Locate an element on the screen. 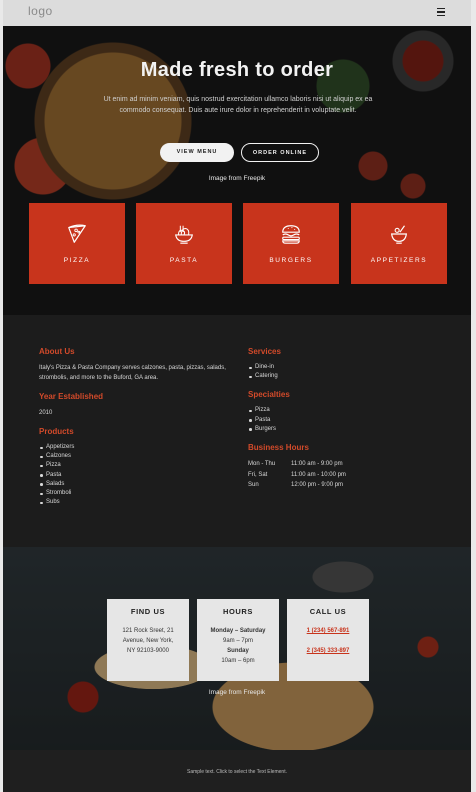 The image size is (476, 792). pizza-slice-icon is located at coordinates (77, 233).